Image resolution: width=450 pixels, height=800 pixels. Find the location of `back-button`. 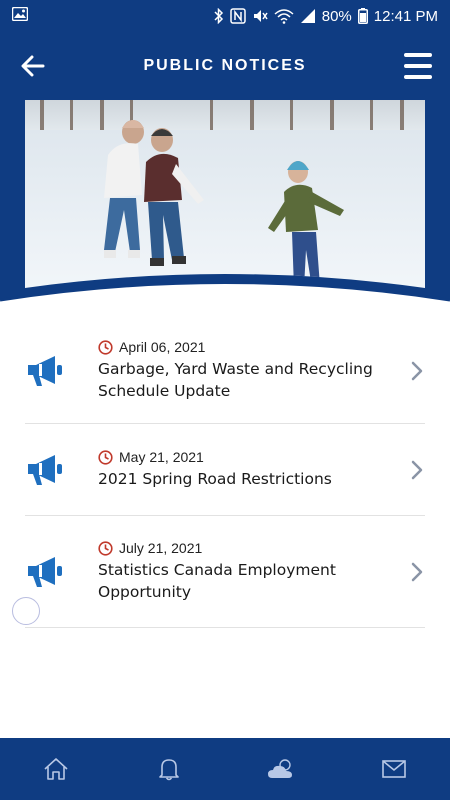

back-button is located at coordinates (33, 66).